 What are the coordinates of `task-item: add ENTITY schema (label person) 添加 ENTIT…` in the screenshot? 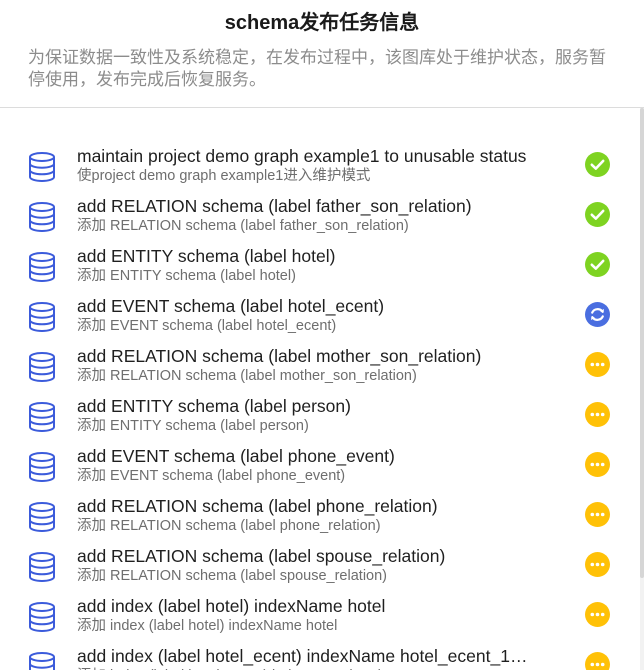 It's located at (318, 420).